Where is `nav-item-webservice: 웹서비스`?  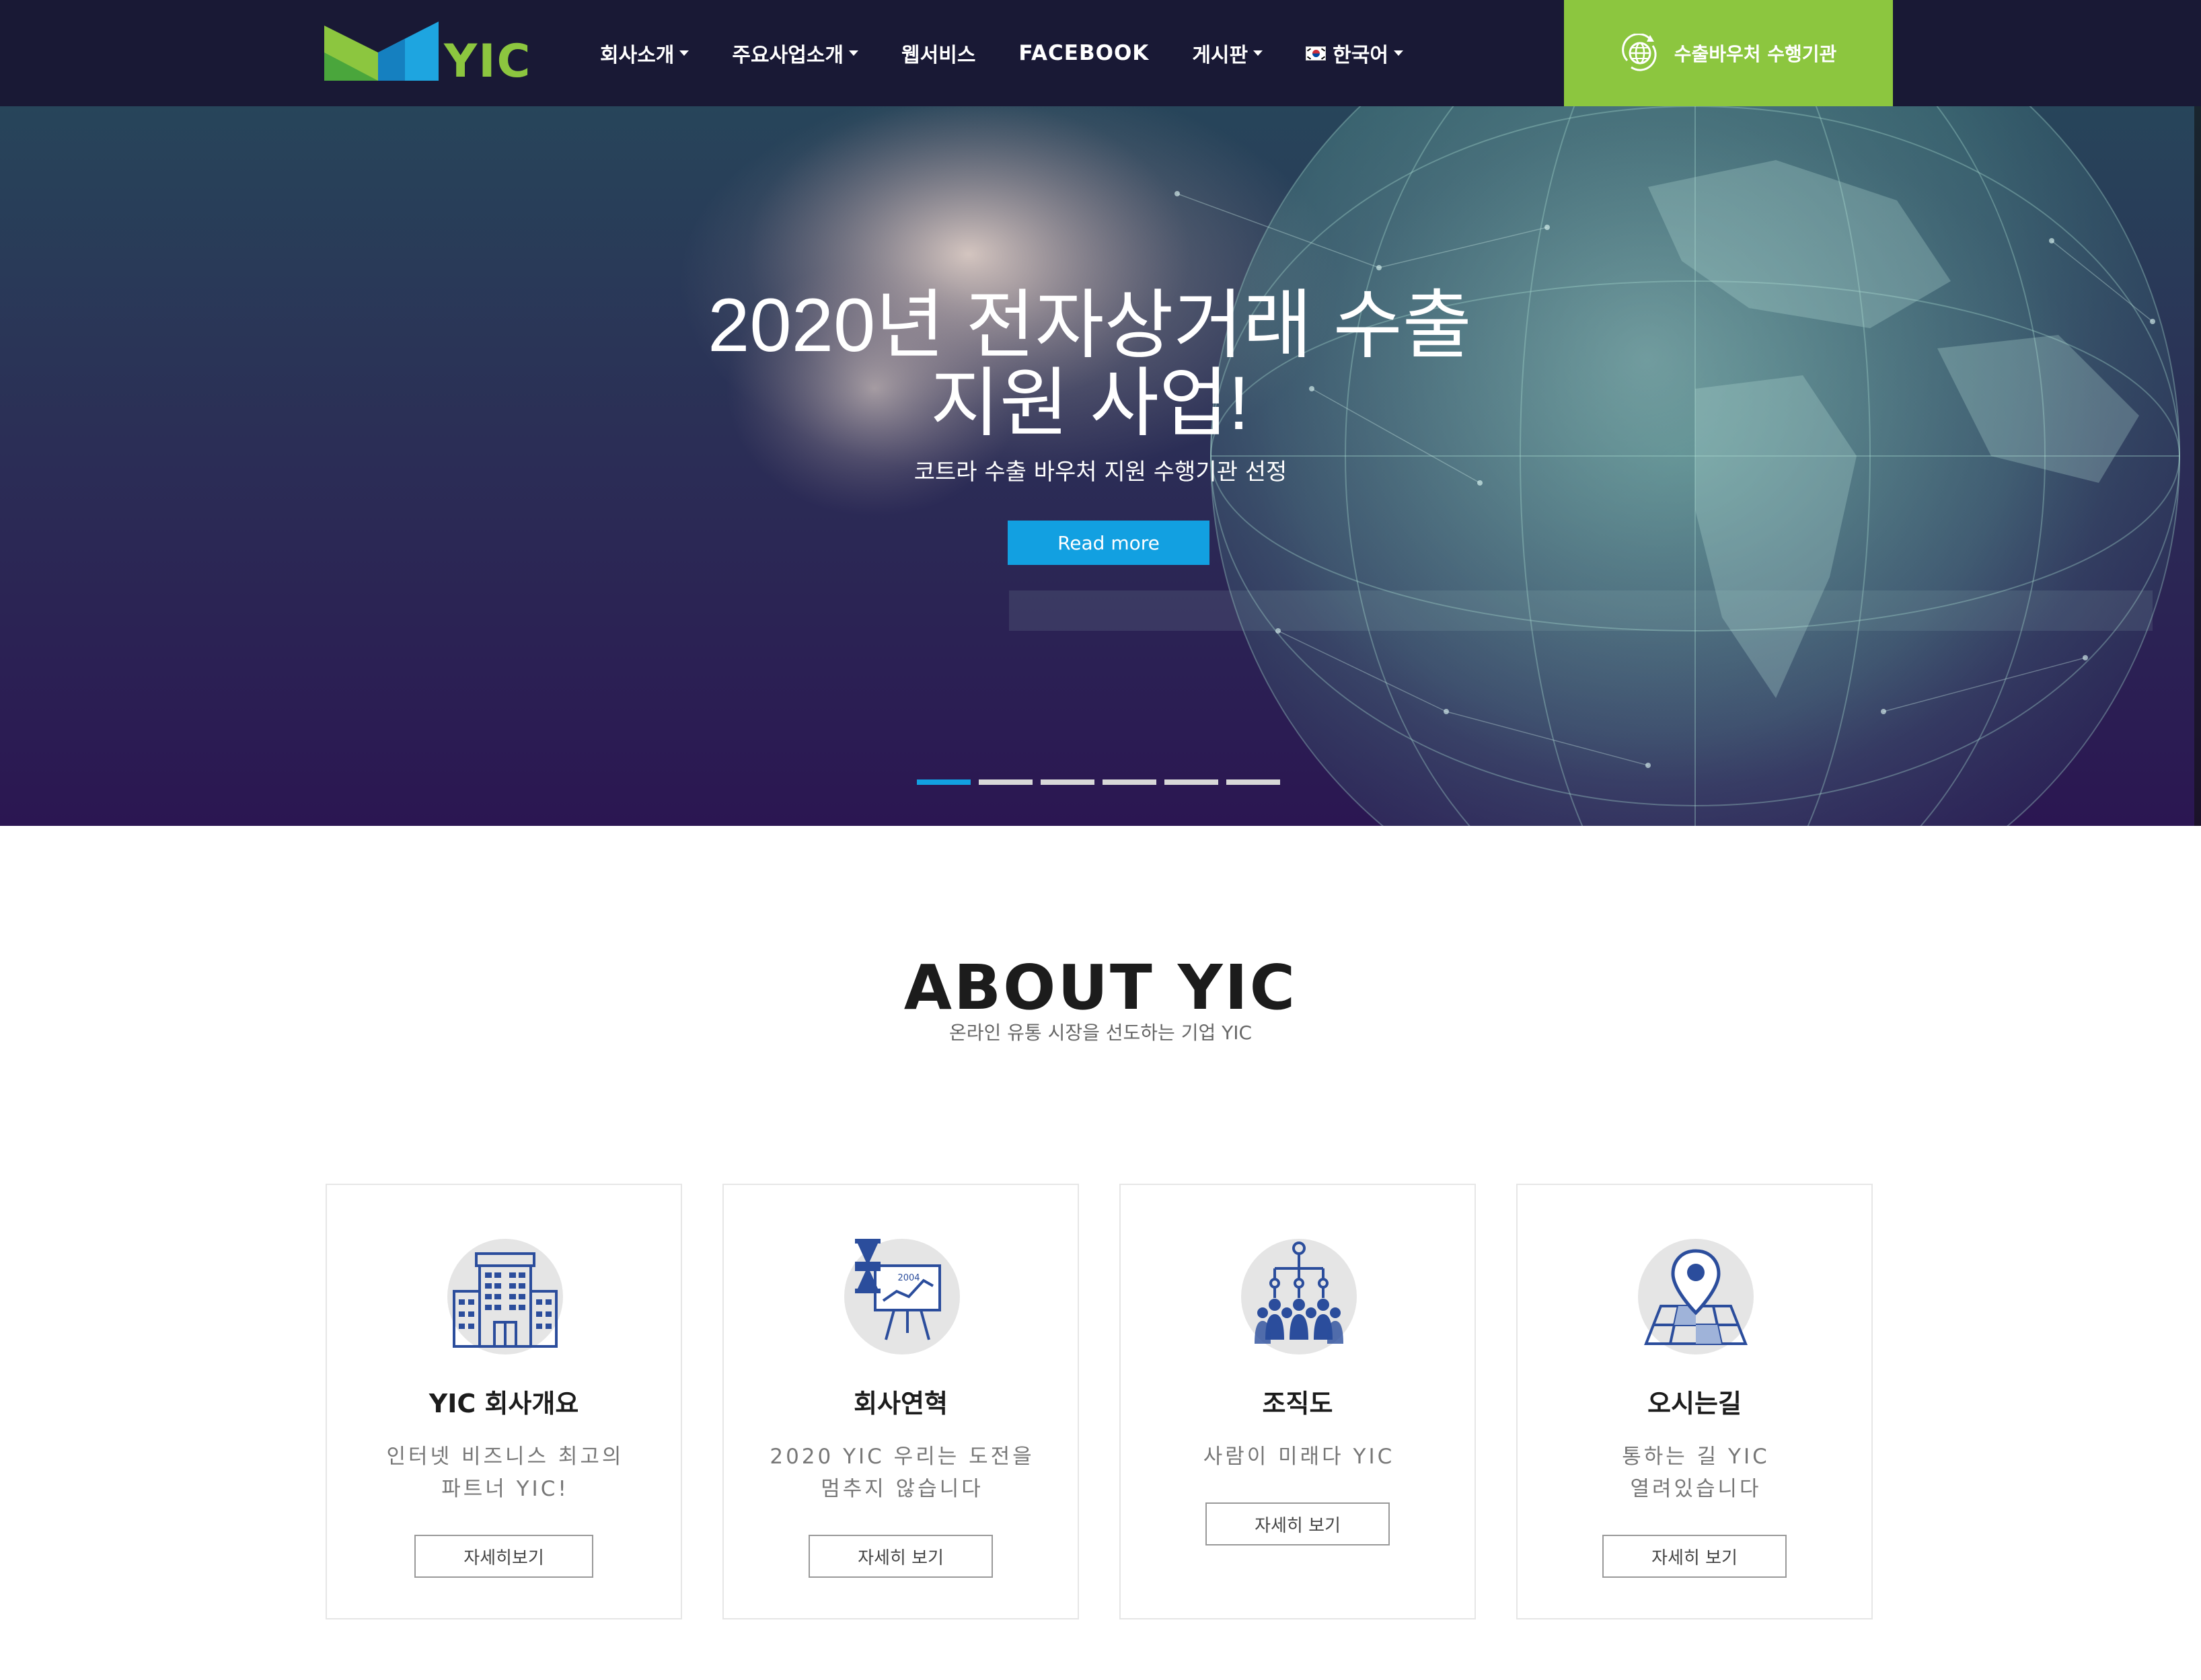
nav-item-webservice: 웹서비스 is located at coordinates (938, 53).